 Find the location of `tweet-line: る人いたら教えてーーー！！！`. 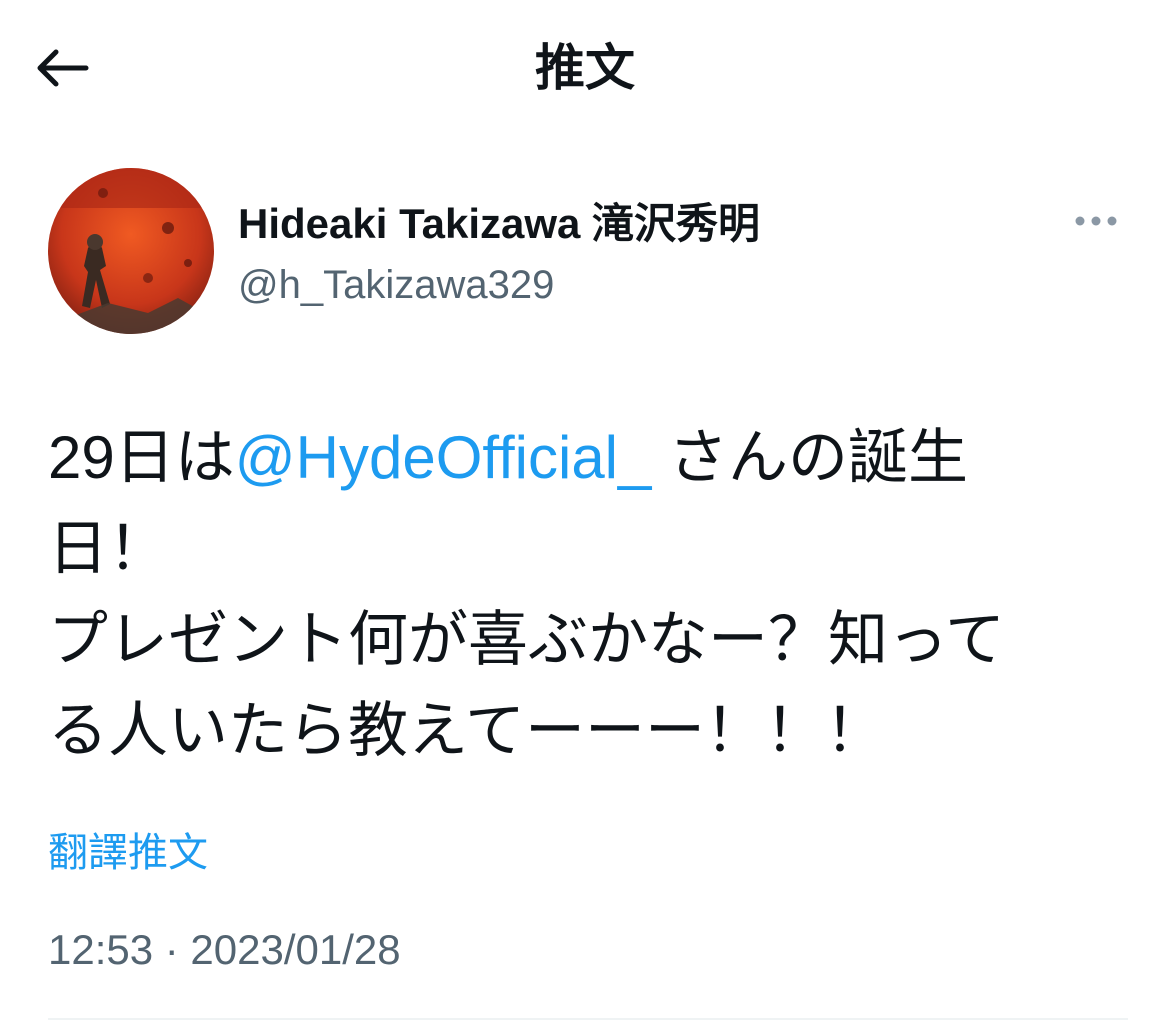

tweet-line: る人いたら教えてーーー！！！ is located at coordinates (466, 730).